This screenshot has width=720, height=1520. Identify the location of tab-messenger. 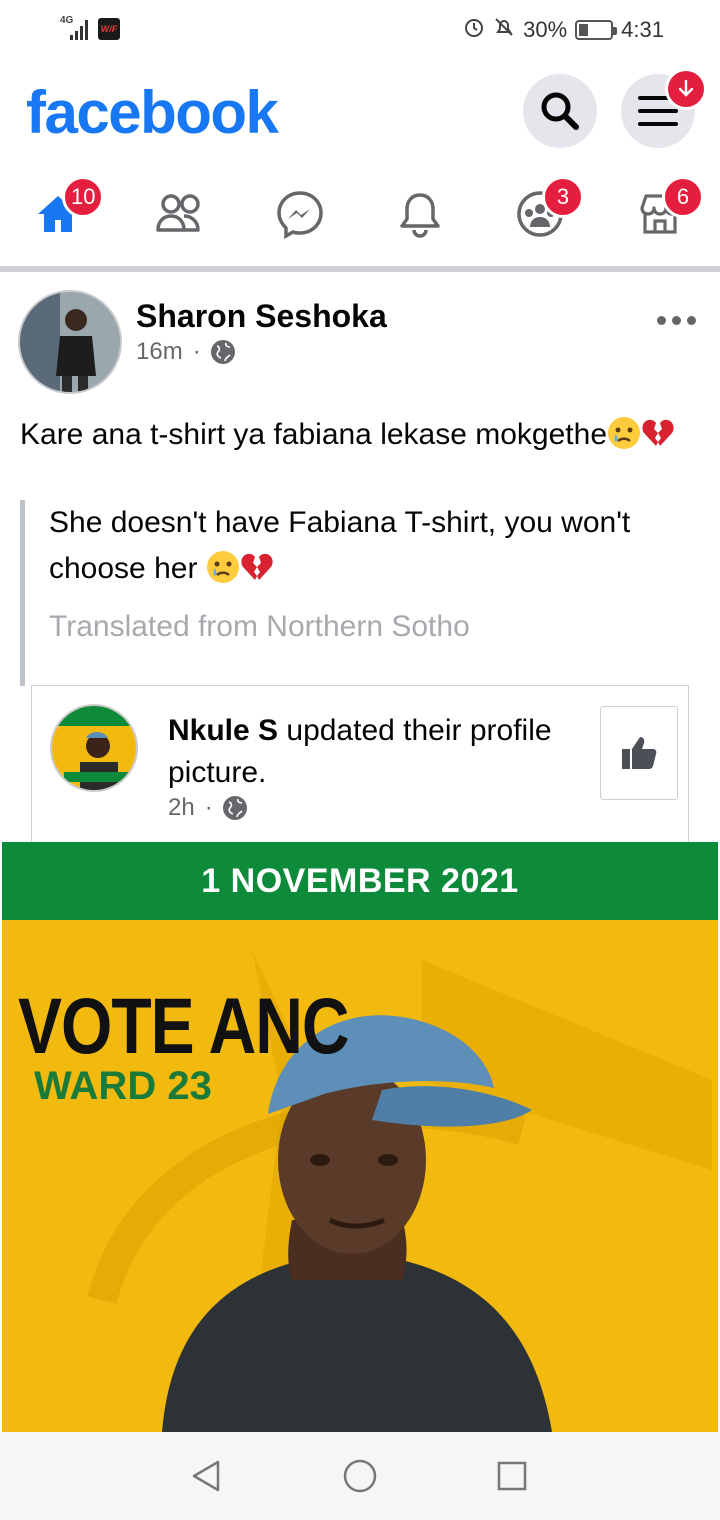
(300, 214).